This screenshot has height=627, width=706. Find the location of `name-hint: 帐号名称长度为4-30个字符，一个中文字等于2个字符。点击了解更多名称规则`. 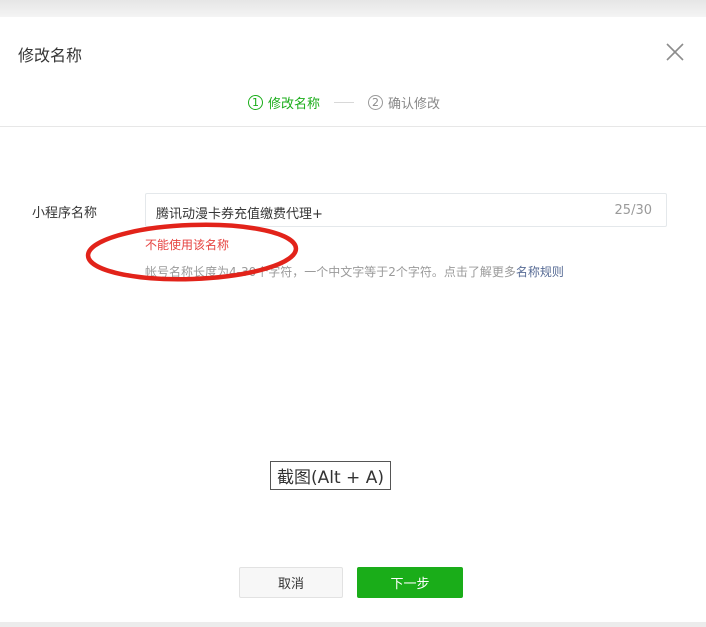

name-hint: 帐号名称长度为4-30个字符，一个中文字等于2个字符。点击了解更多名称规则 is located at coordinates (354, 271).